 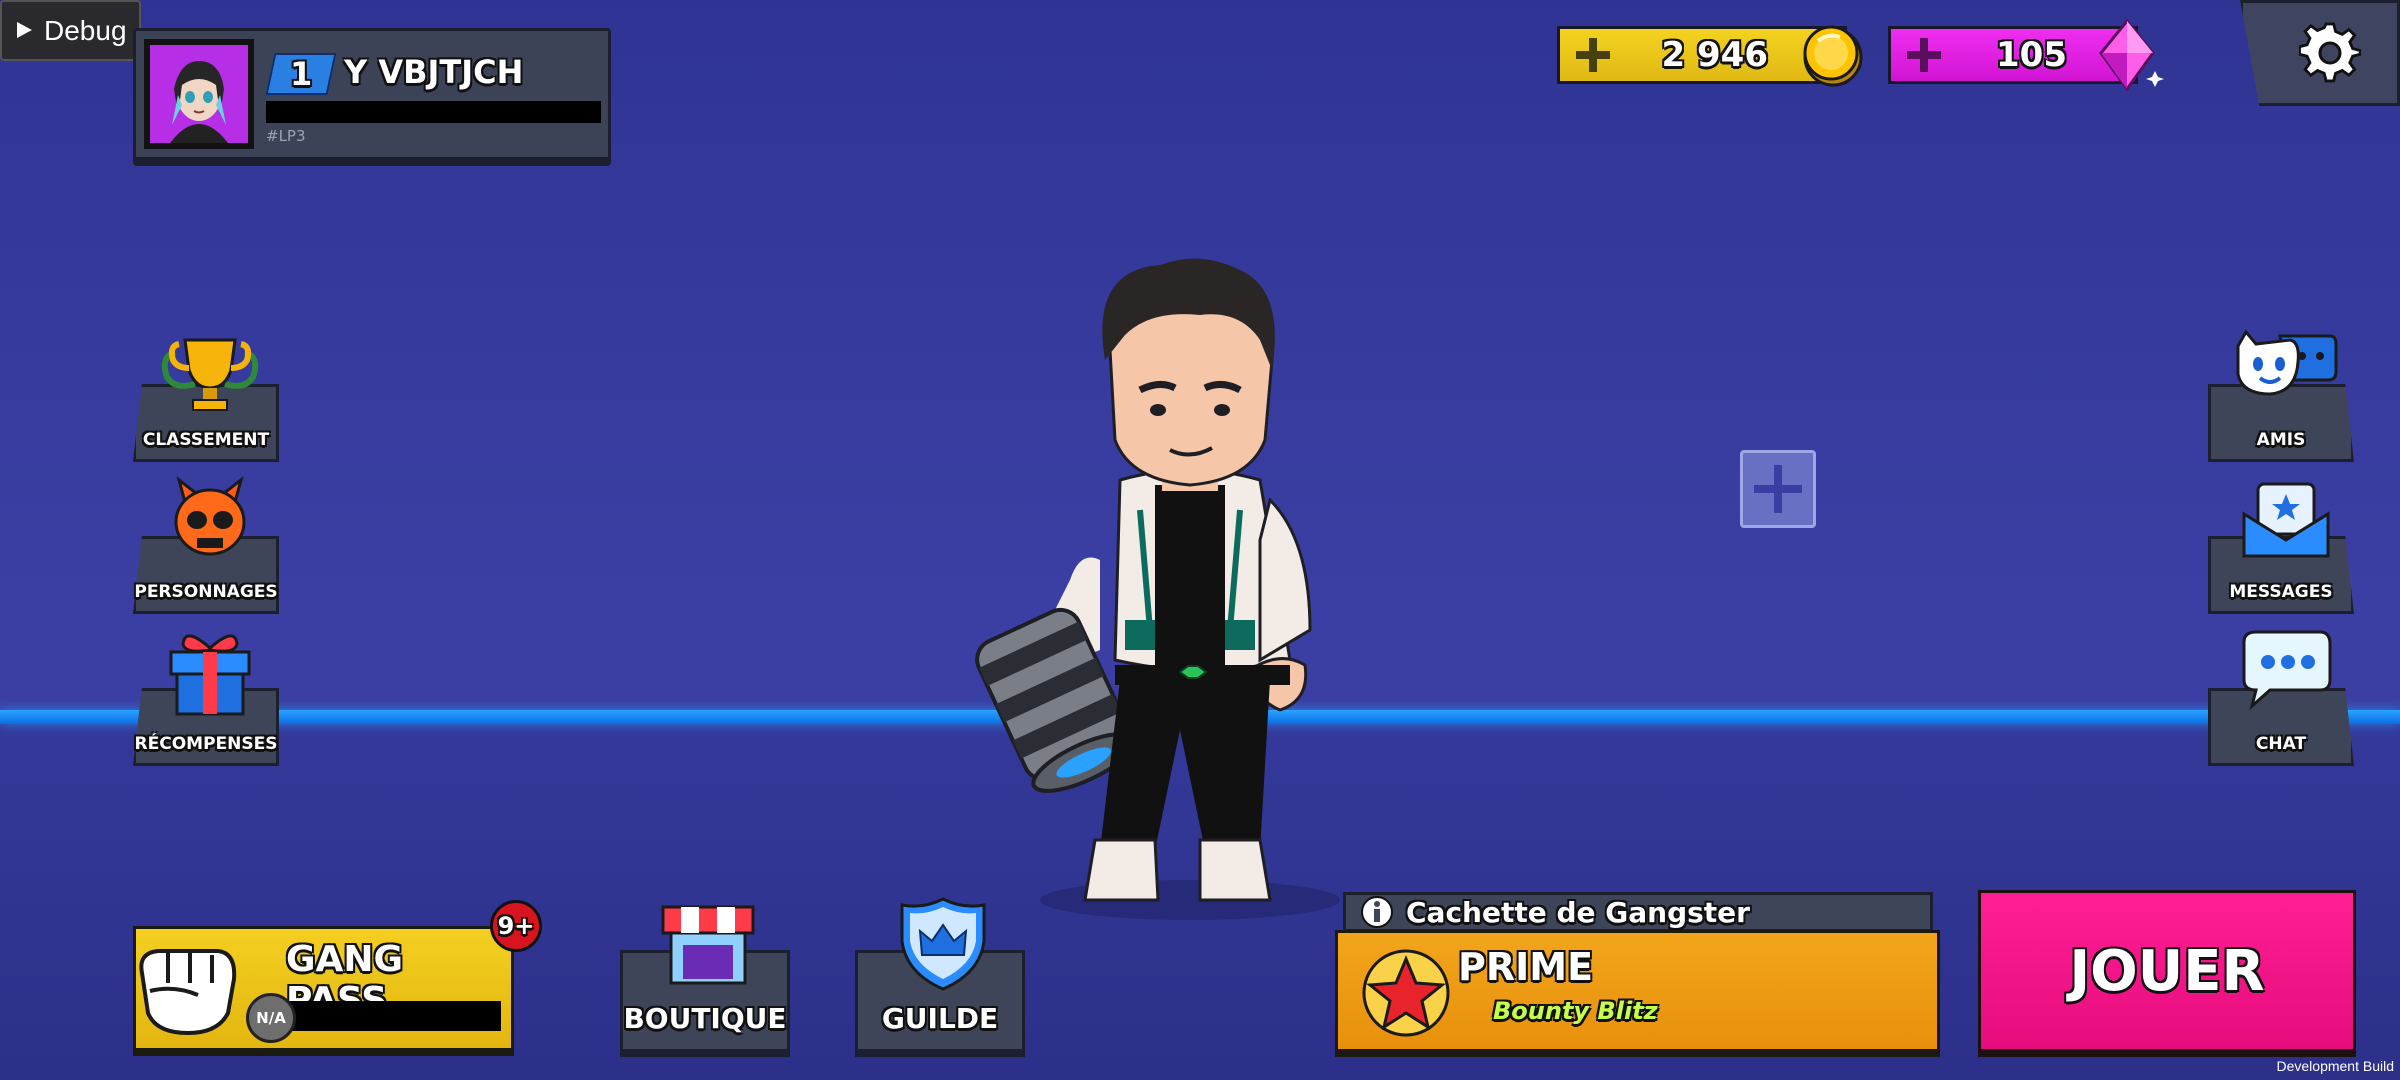 What do you see at coordinates (1377, 912) in the screenshot?
I see `info-icon` at bounding box center [1377, 912].